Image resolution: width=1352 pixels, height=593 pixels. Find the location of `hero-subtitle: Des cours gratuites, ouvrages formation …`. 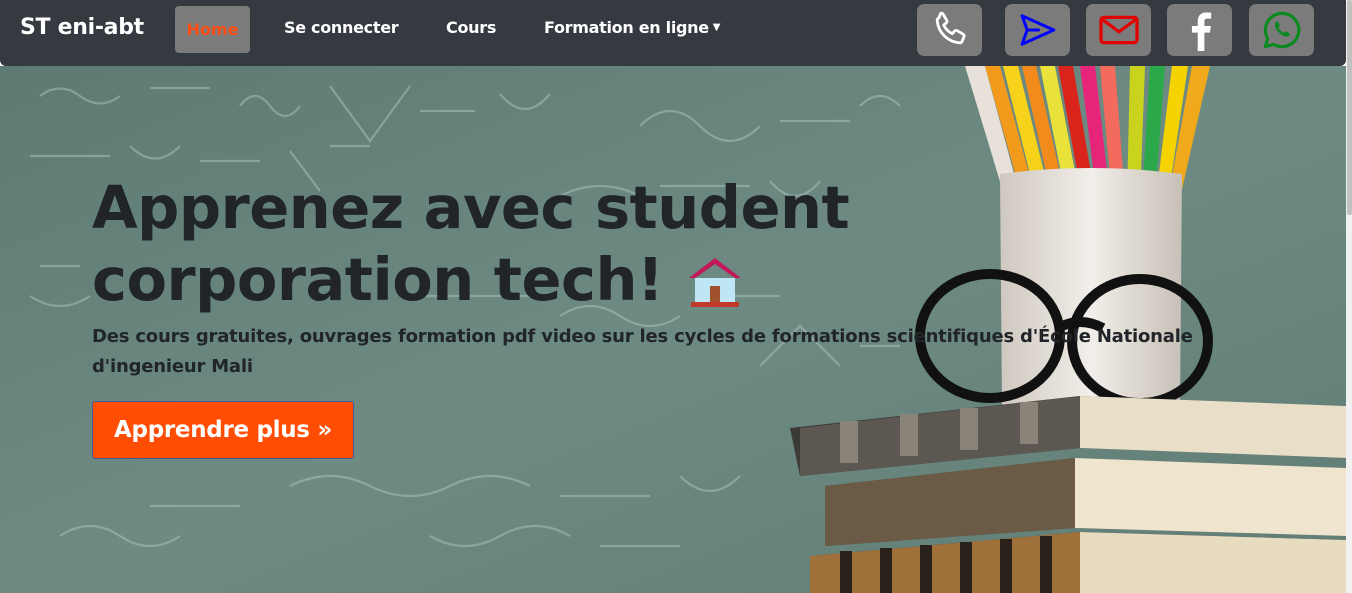

hero-subtitle: Des cours gratuites, ouvrages formation … is located at coordinates (642, 351).